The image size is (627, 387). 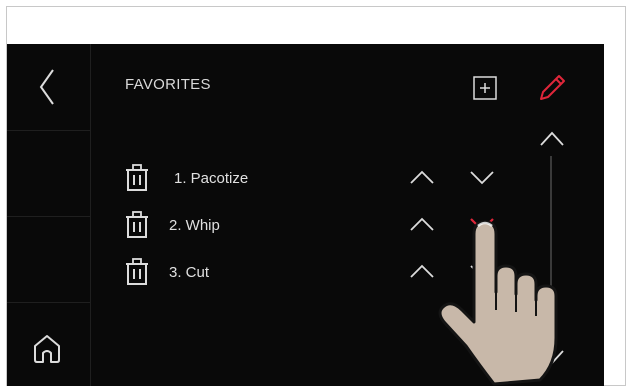 What do you see at coordinates (267, 225) in the screenshot?
I see `favorite-row: 2. Whip` at bounding box center [267, 225].